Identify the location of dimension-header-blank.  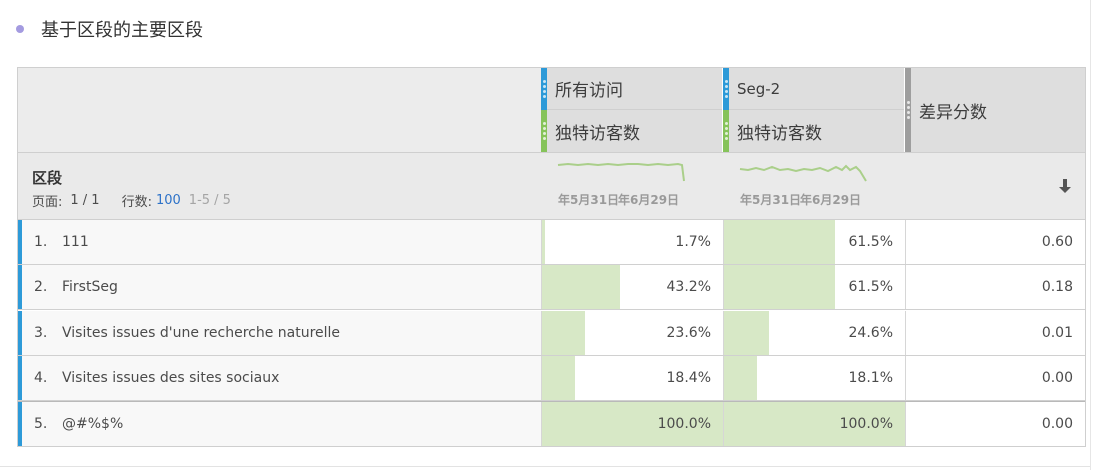
(279, 110).